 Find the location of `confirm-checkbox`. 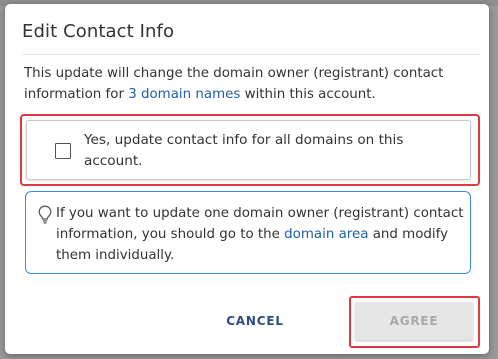

confirm-checkbox is located at coordinates (63, 151).